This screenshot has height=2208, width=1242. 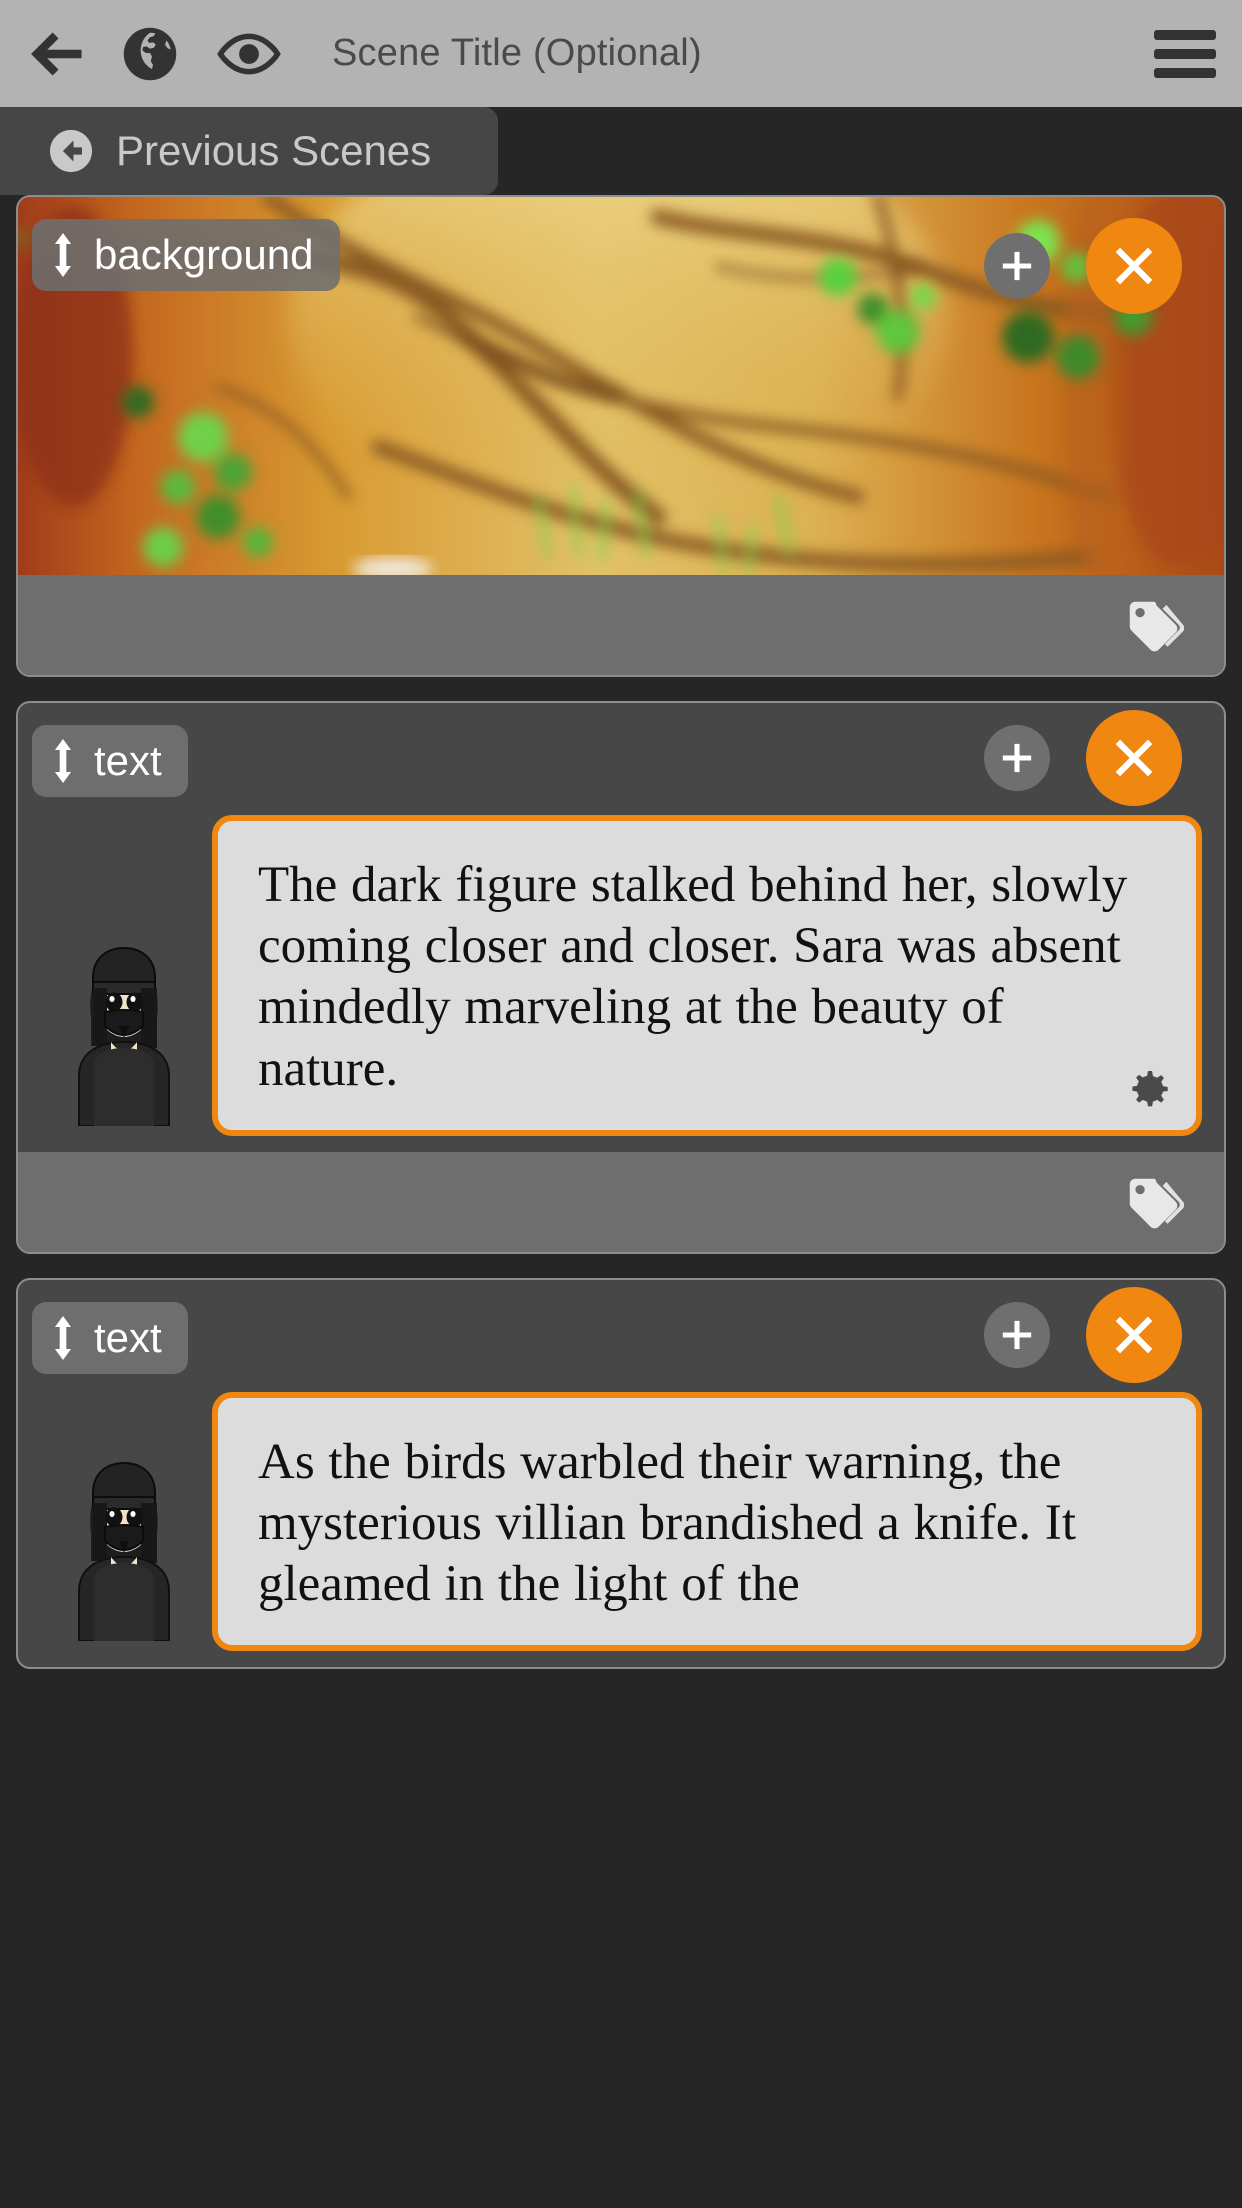 What do you see at coordinates (517, 53) in the screenshot?
I see `scene-title: Scene Title (Optional)` at bounding box center [517, 53].